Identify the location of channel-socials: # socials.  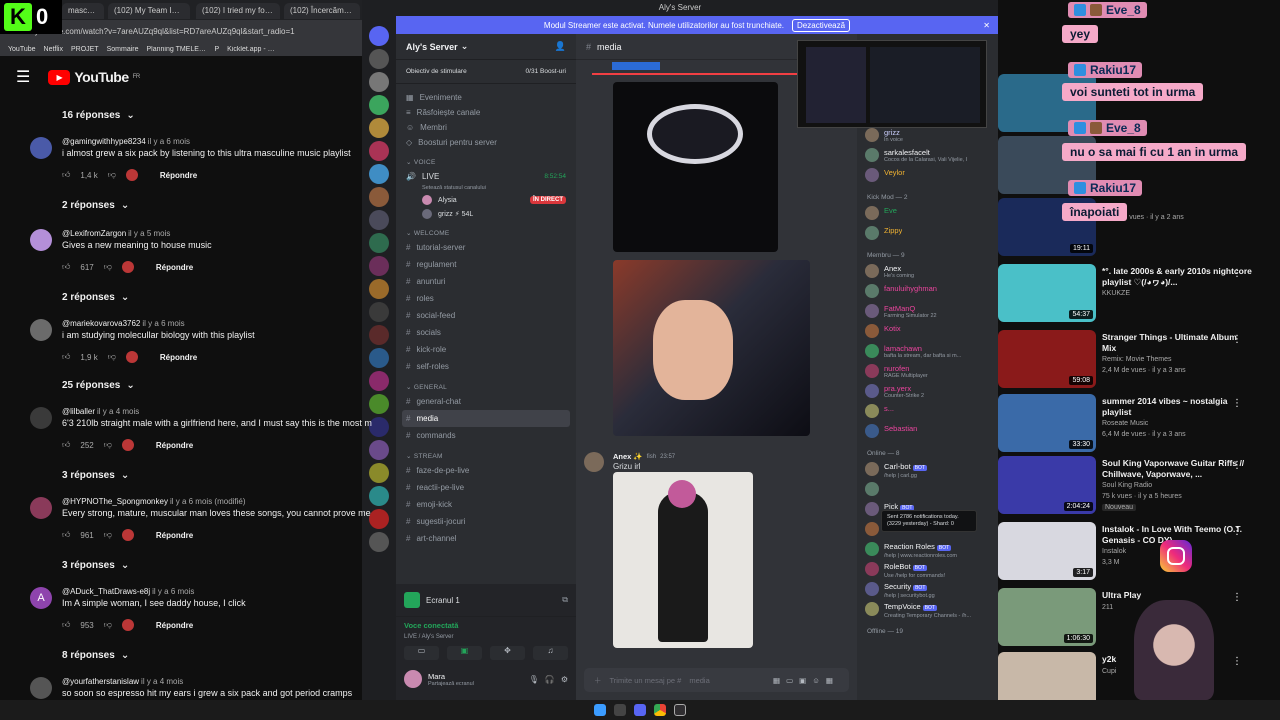
(486, 332).